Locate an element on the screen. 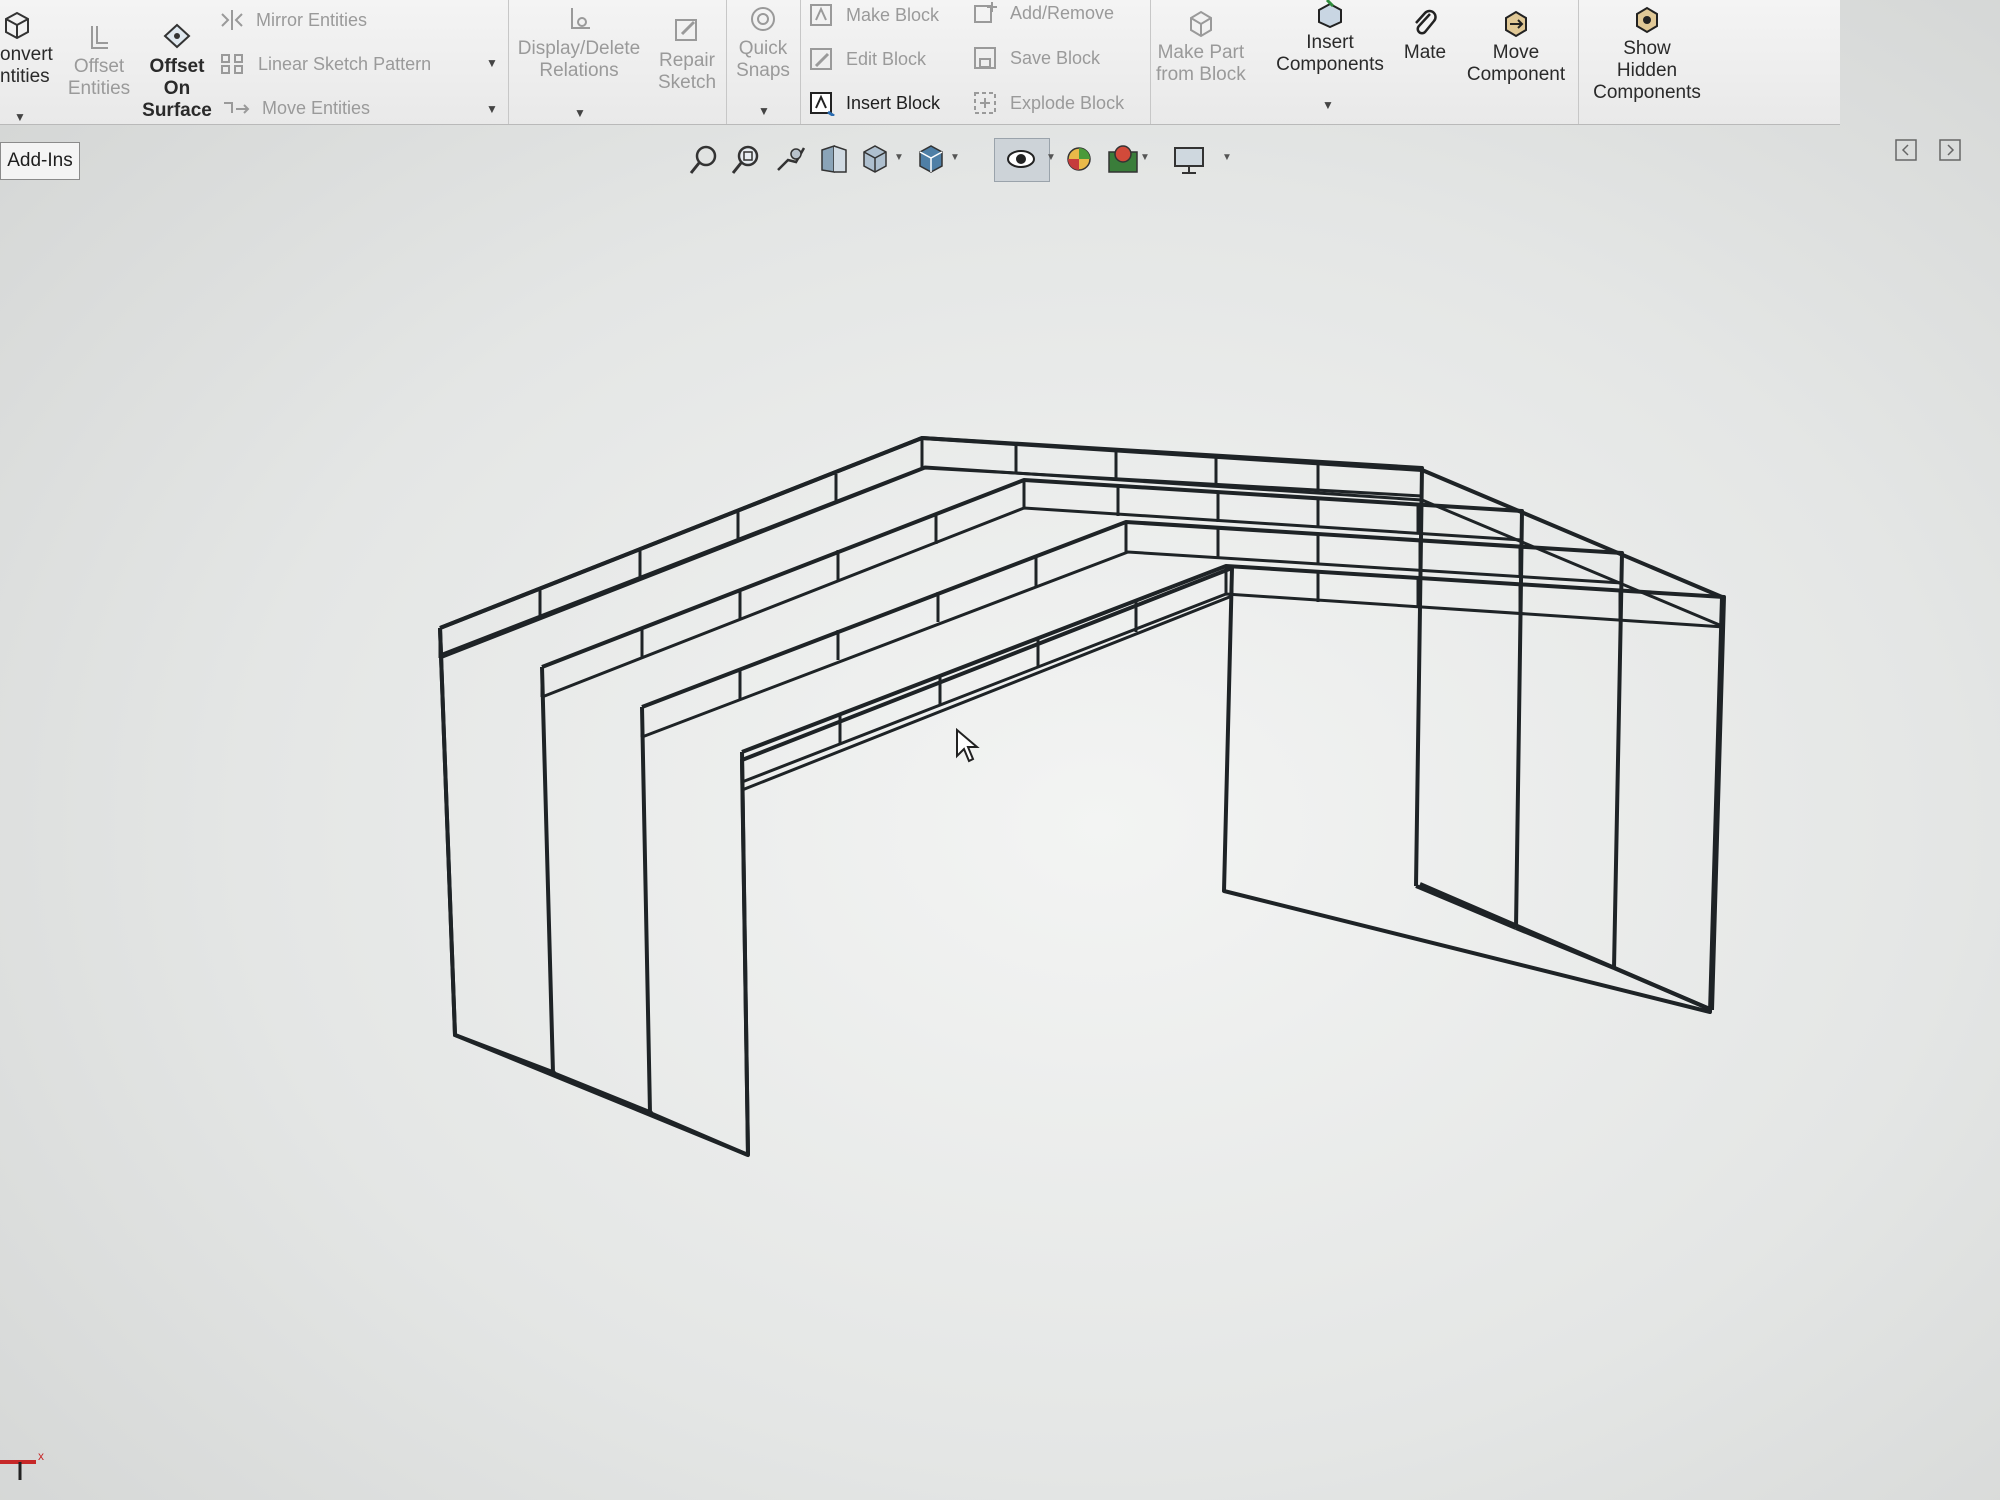 The width and height of the screenshot is (2000, 1500). mouse-cursor-icon is located at coordinates (968, 745).